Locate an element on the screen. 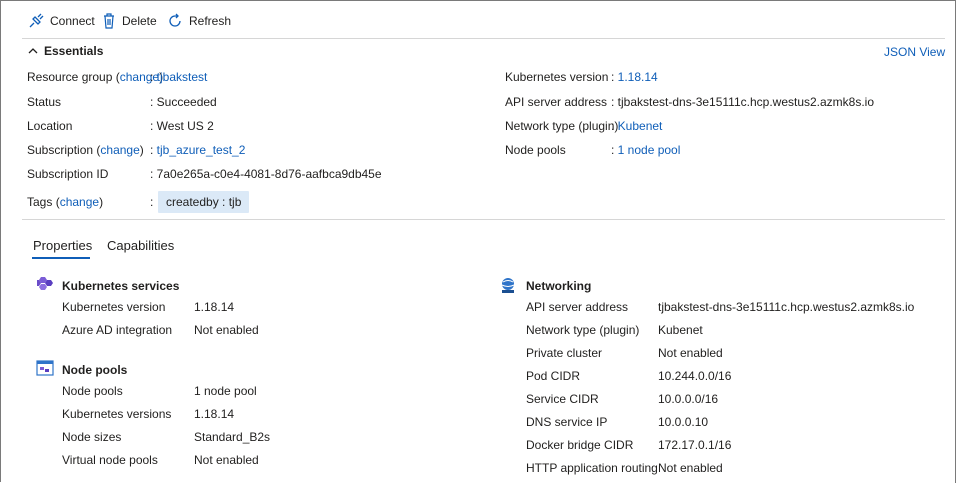  location-value: : West US 2 is located at coordinates (182, 126).